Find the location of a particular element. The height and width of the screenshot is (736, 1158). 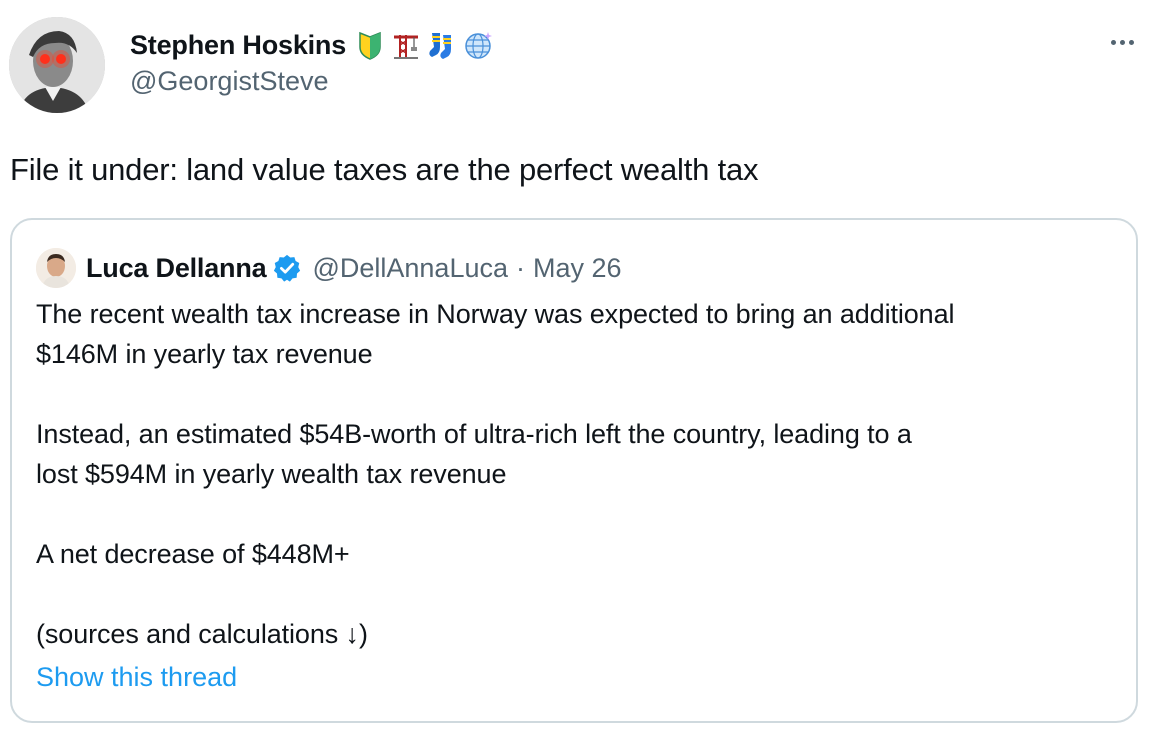

socks-icon is located at coordinates (442, 45).